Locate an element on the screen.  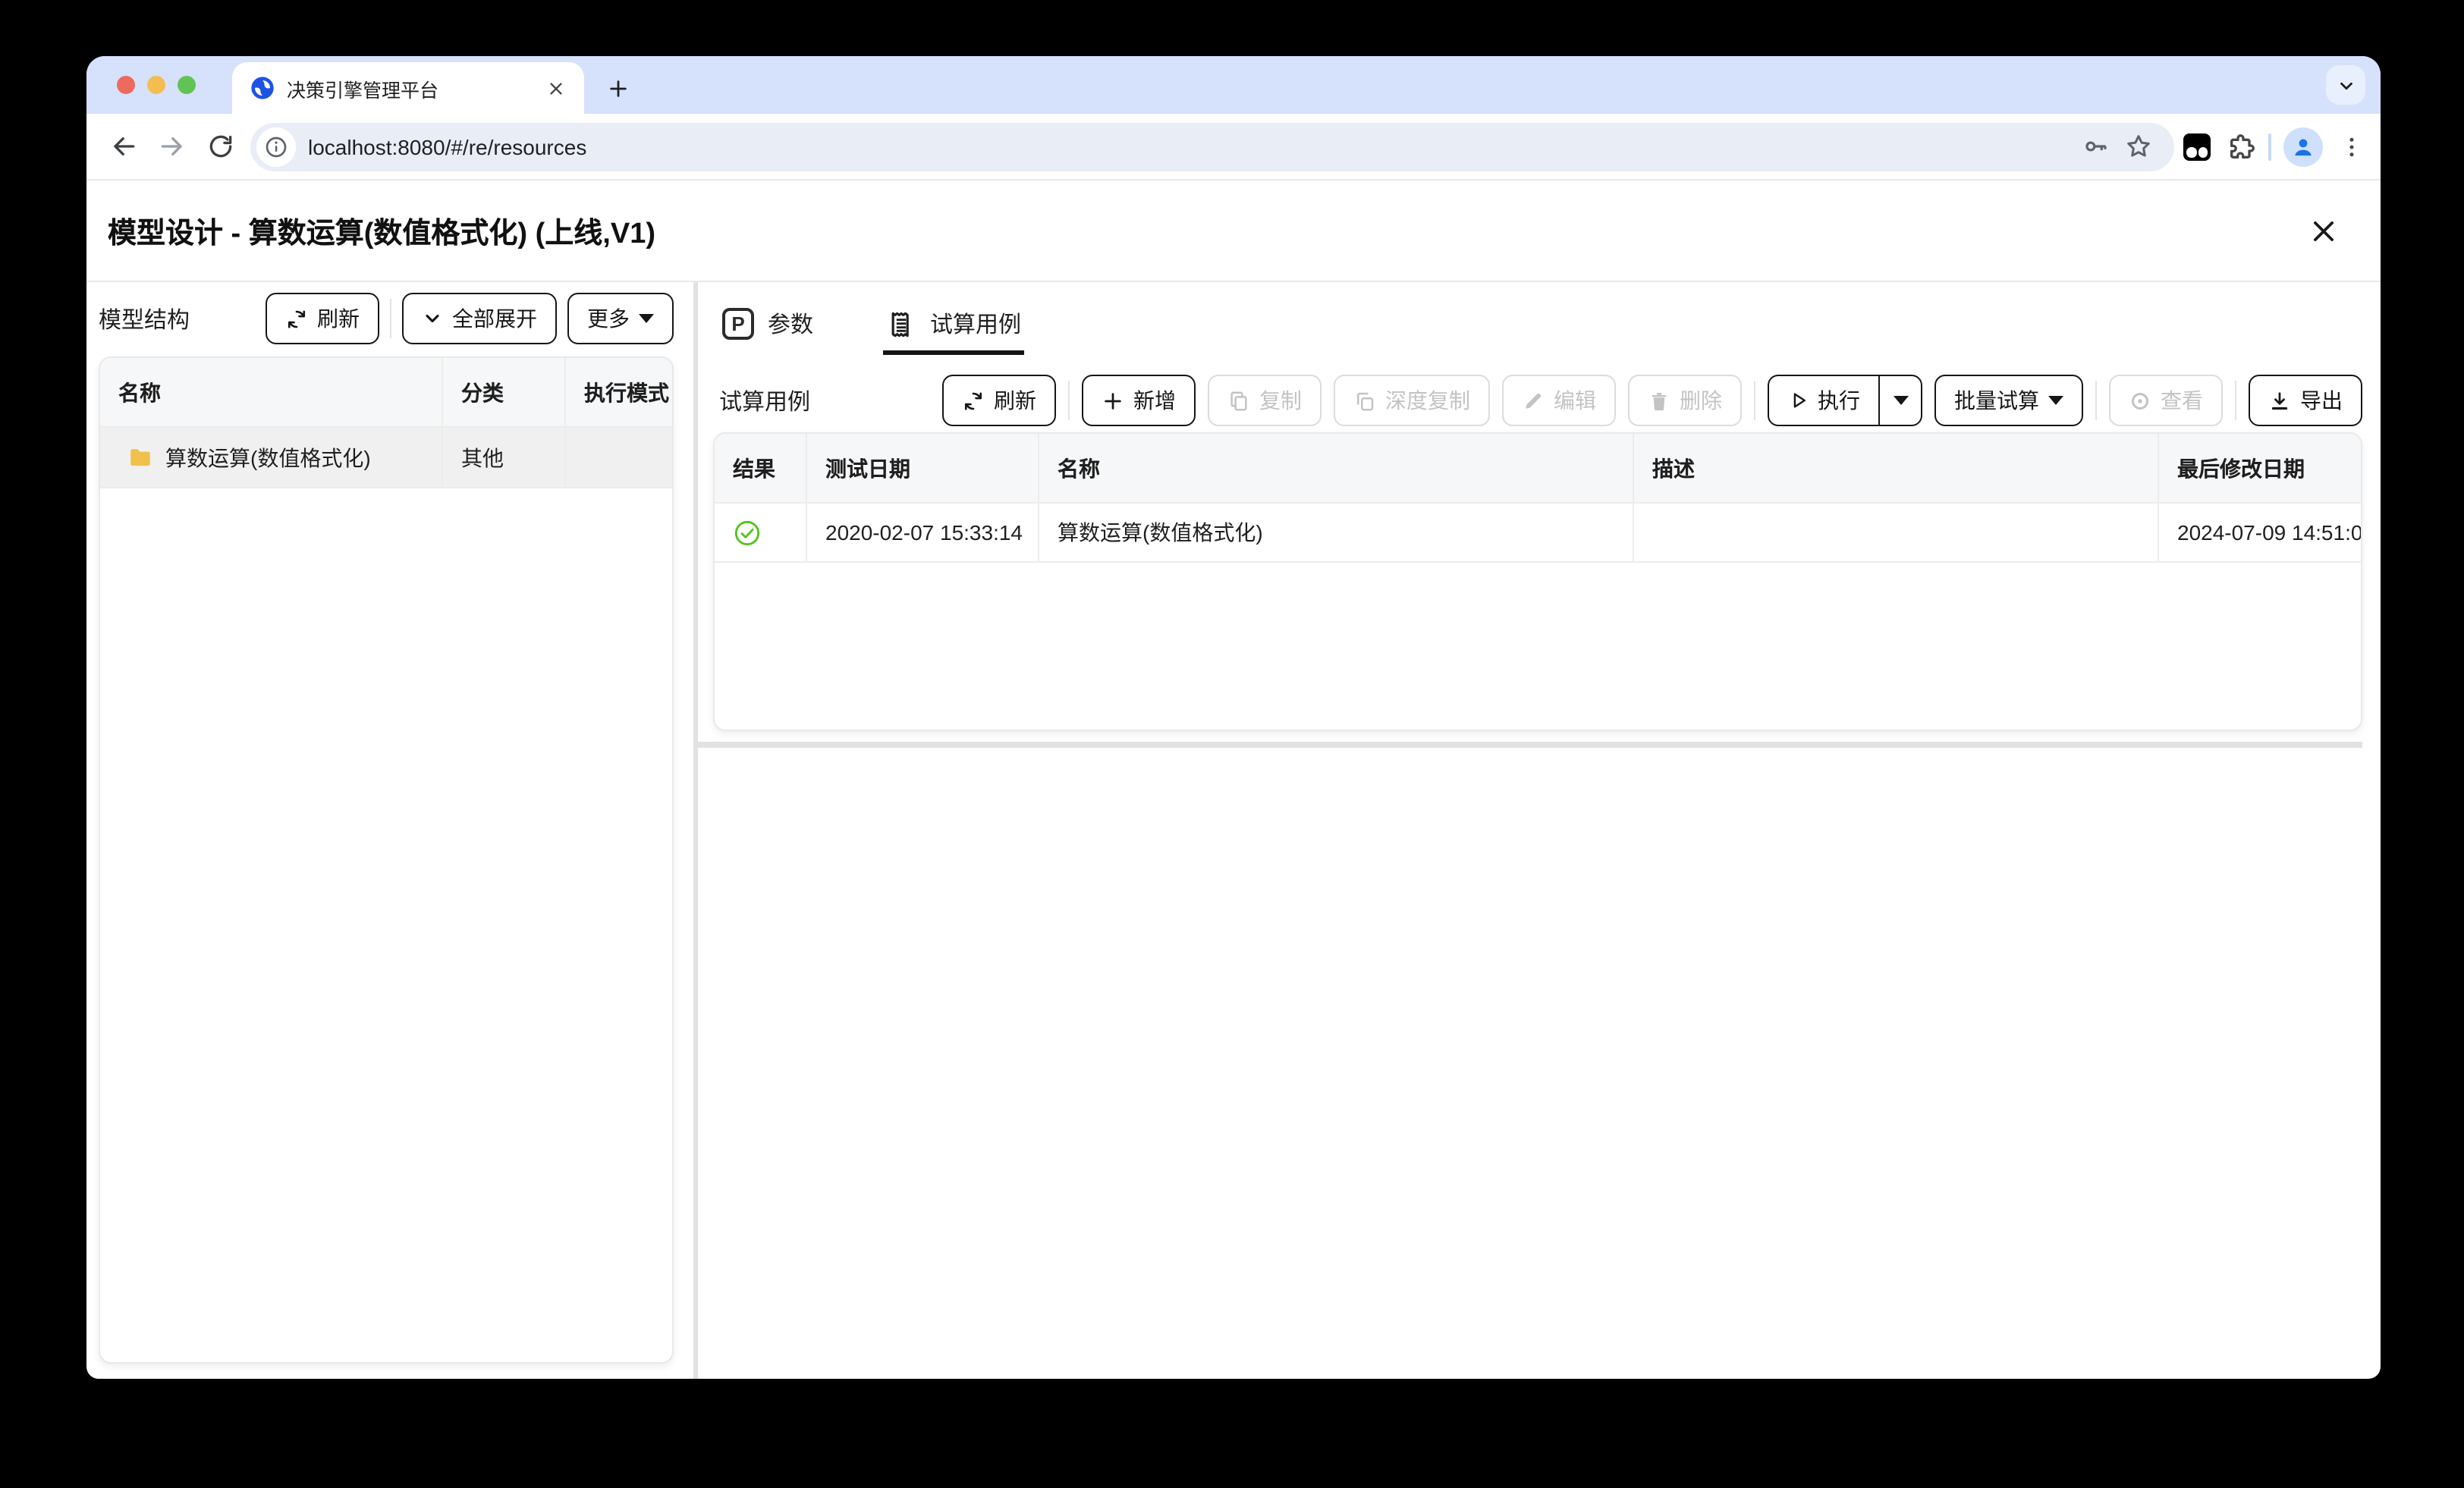
detail-tabs: P 参数 试算用例 is located at coordinates (872, 326).